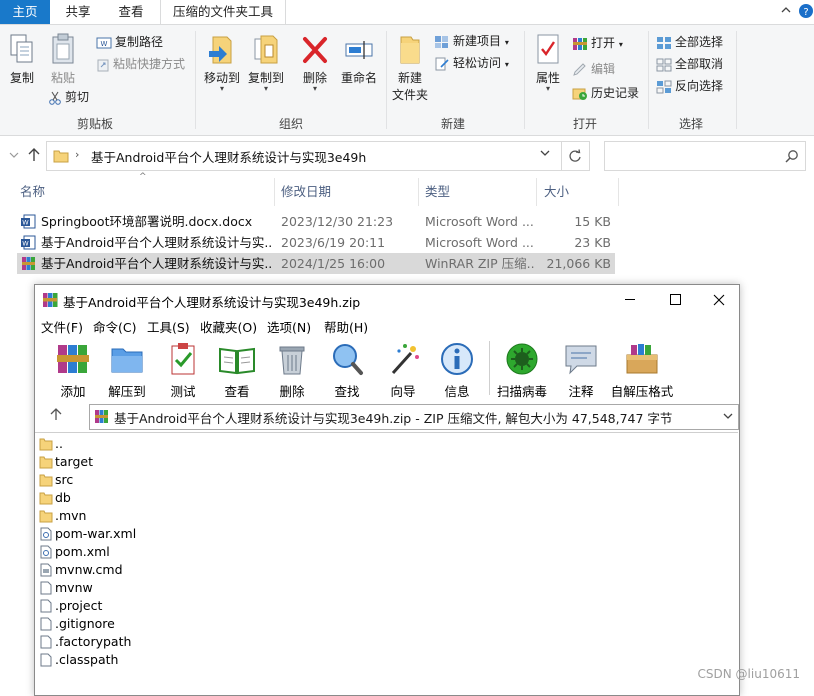 This screenshot has height=696, width=814. I want to click on toolbar-delete-button: 删除, so click(292, 369).